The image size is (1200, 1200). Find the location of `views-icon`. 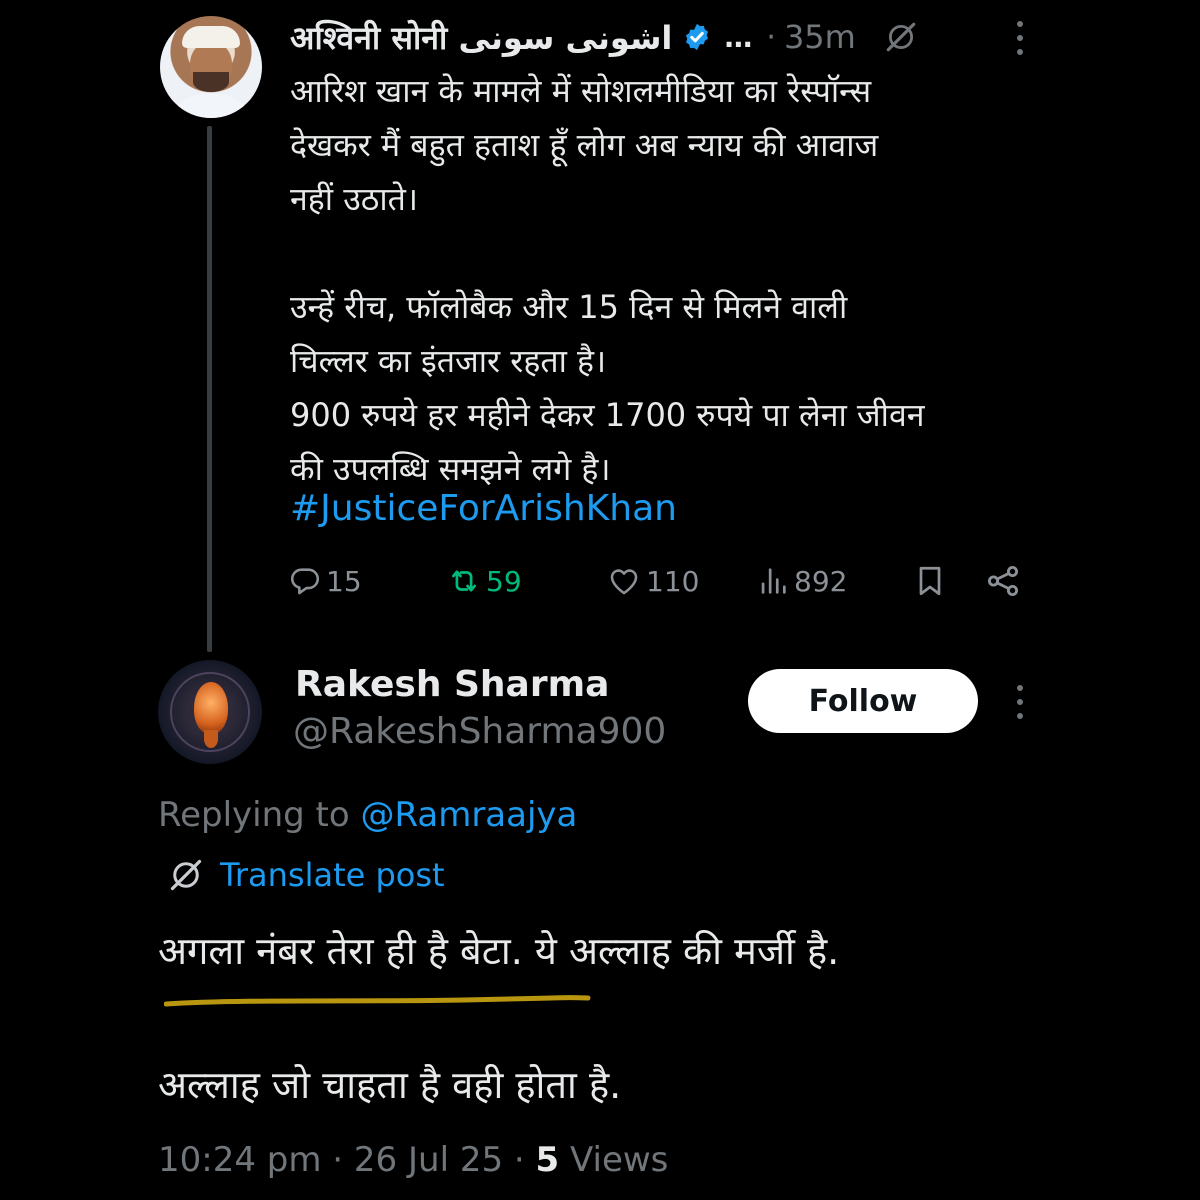

views-icon is located at coordinates (773, 581).